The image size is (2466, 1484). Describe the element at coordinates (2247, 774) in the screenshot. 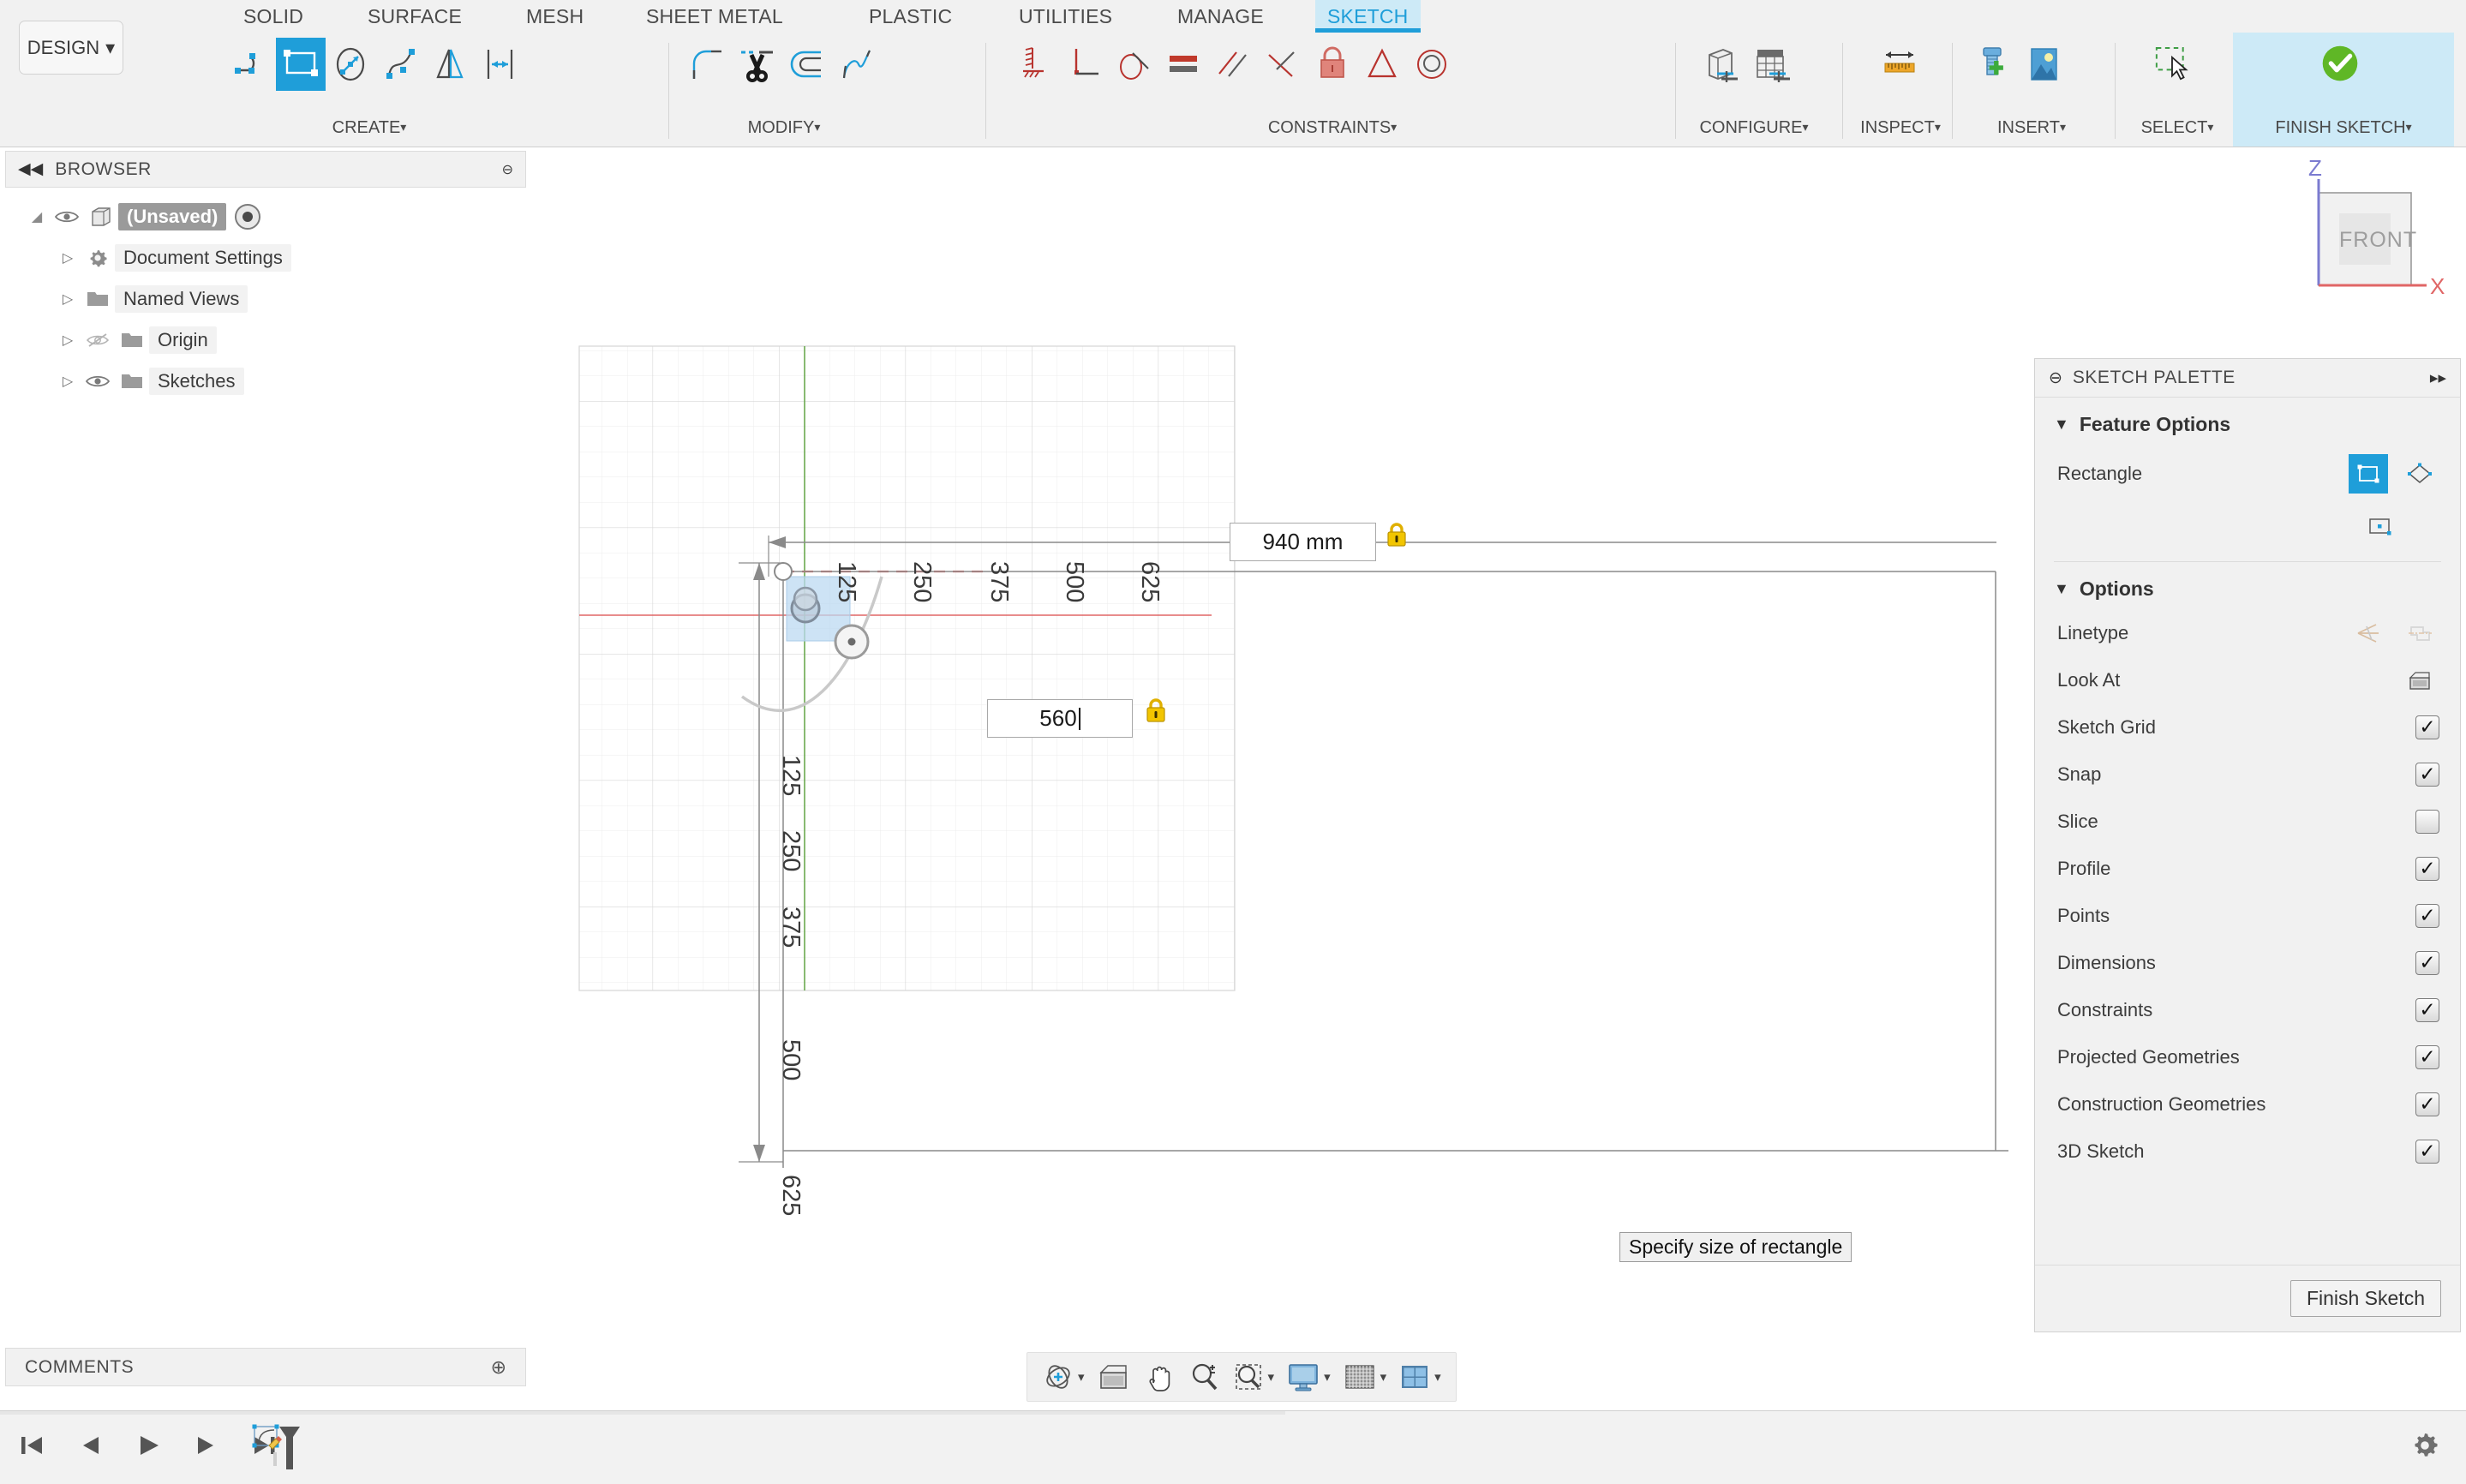

I see `option-row-snap: Snap ✓` at that location.